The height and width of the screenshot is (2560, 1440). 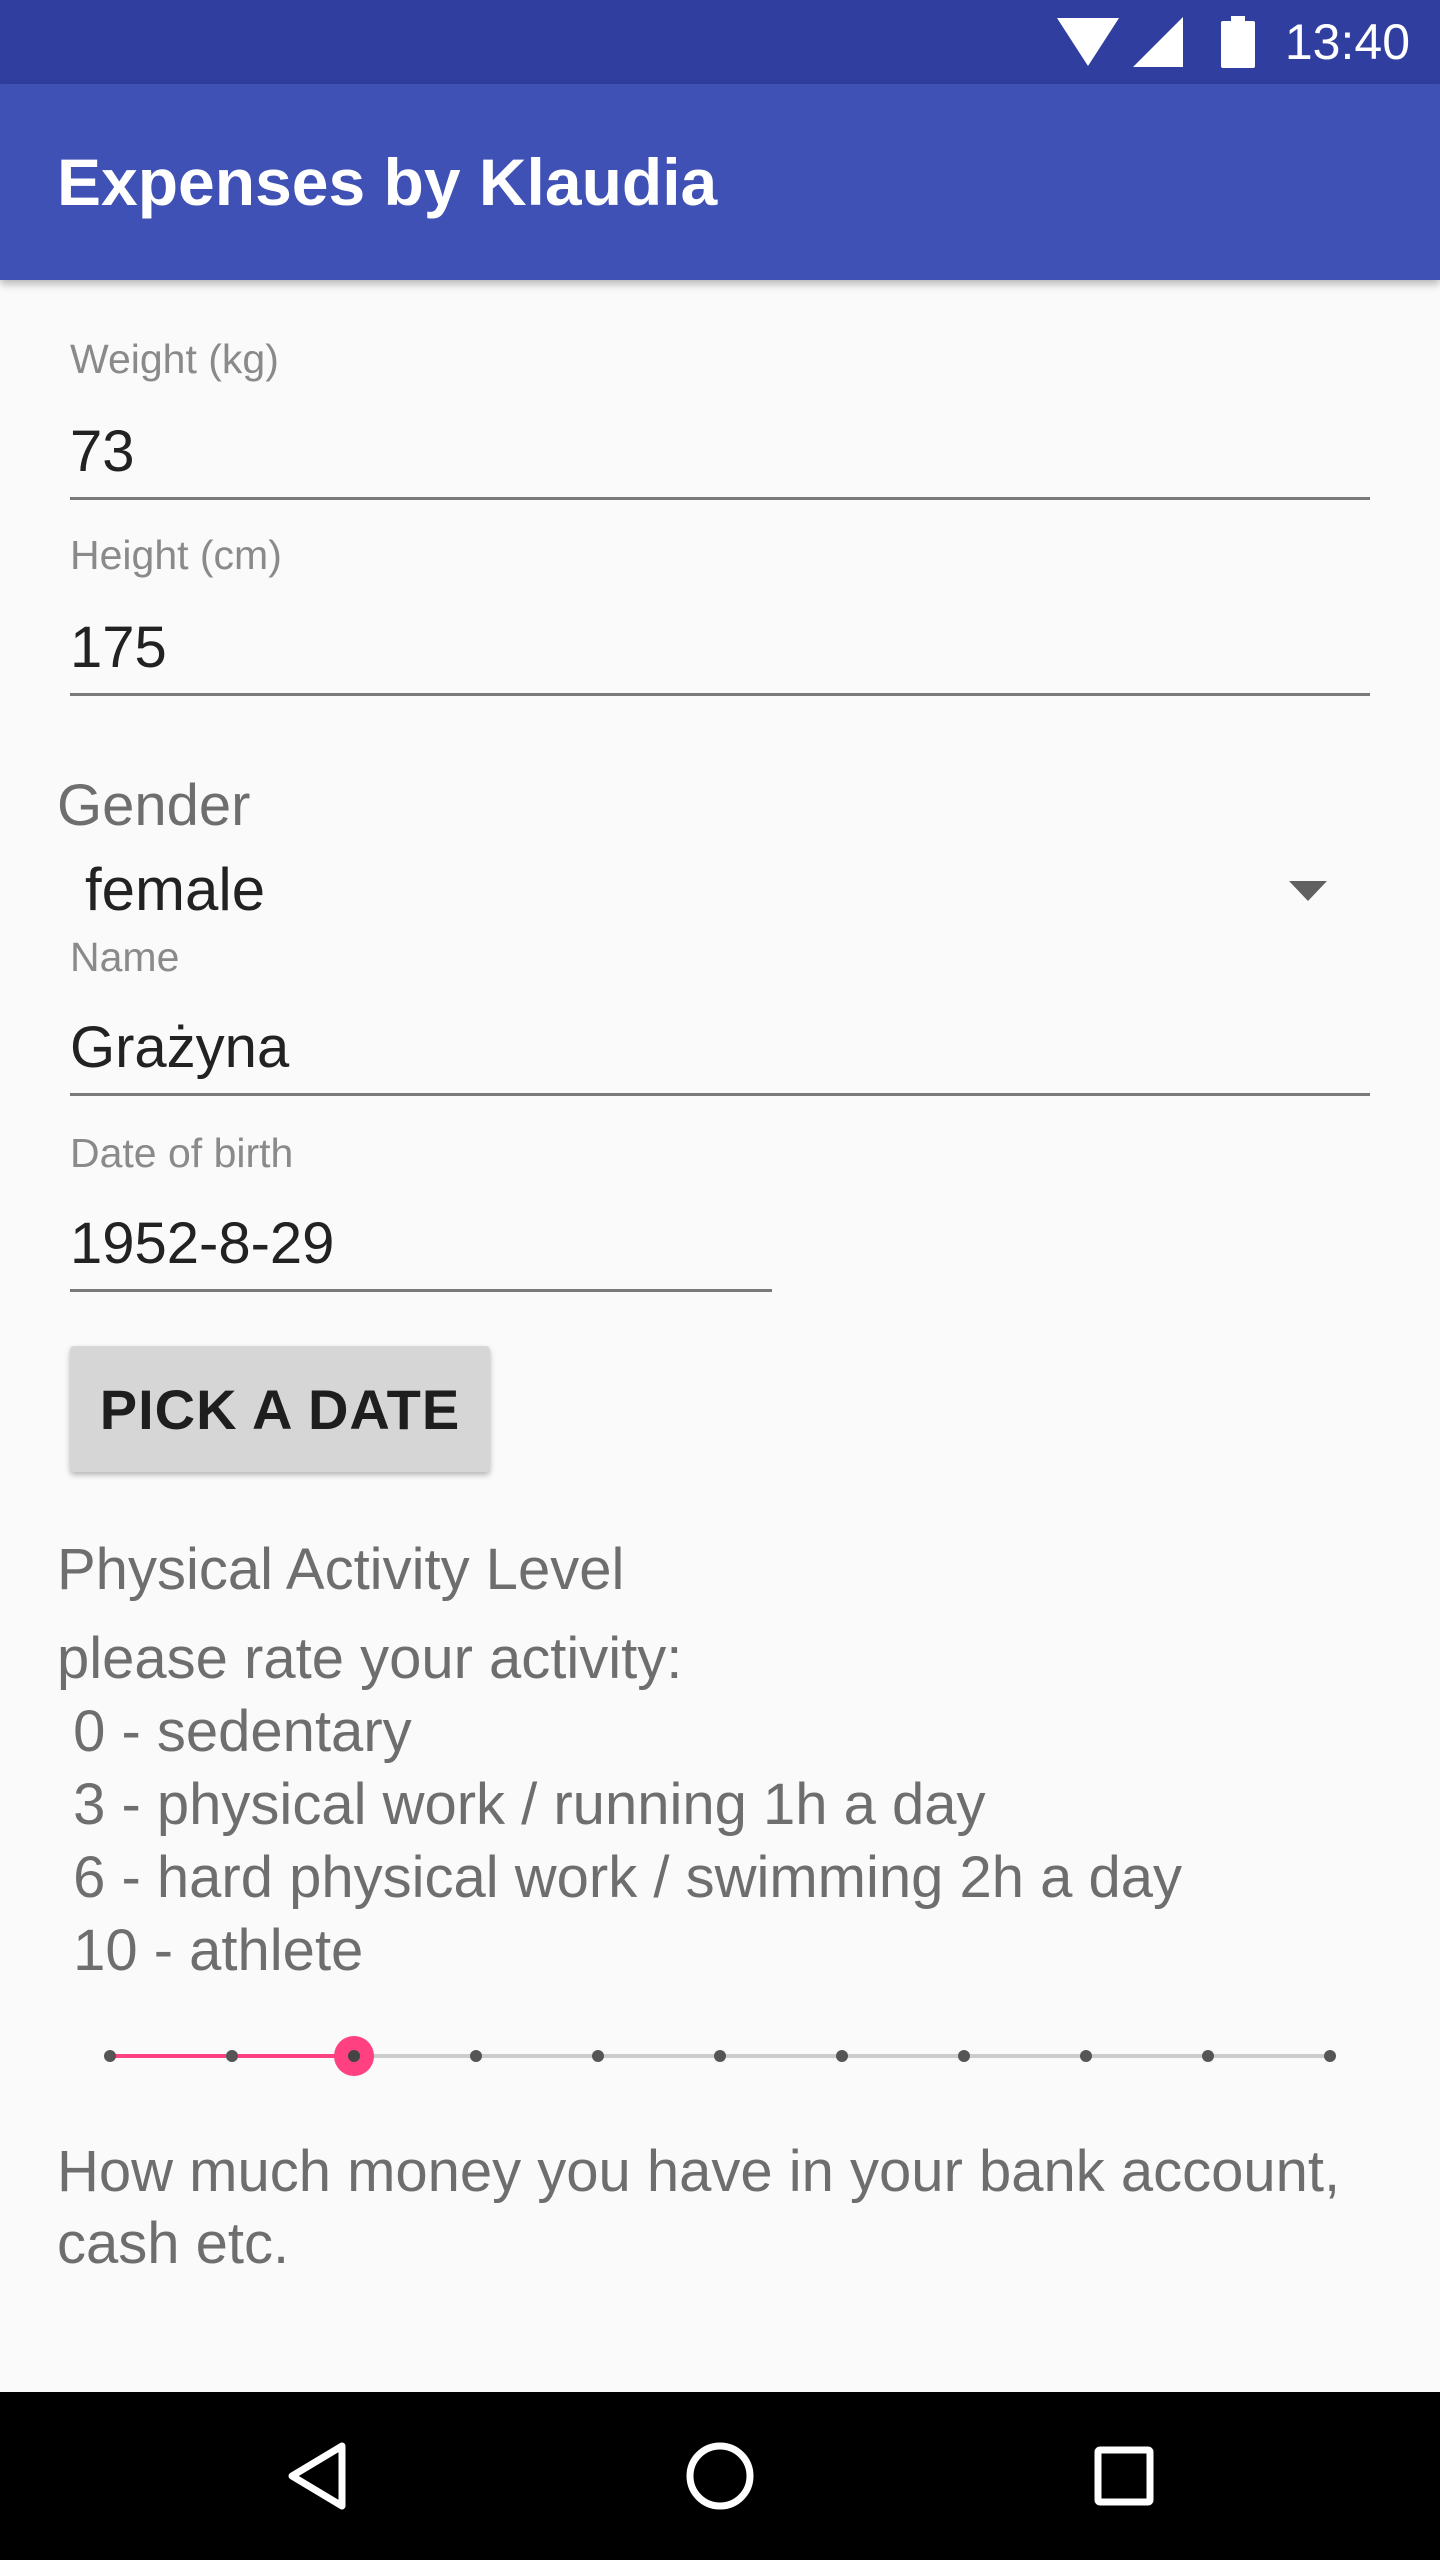 What do you see at coordinates (182, 1153) in the screenshot?
I see `date-of-birth-label: Date of birth` at bounding box center [182, 1153].